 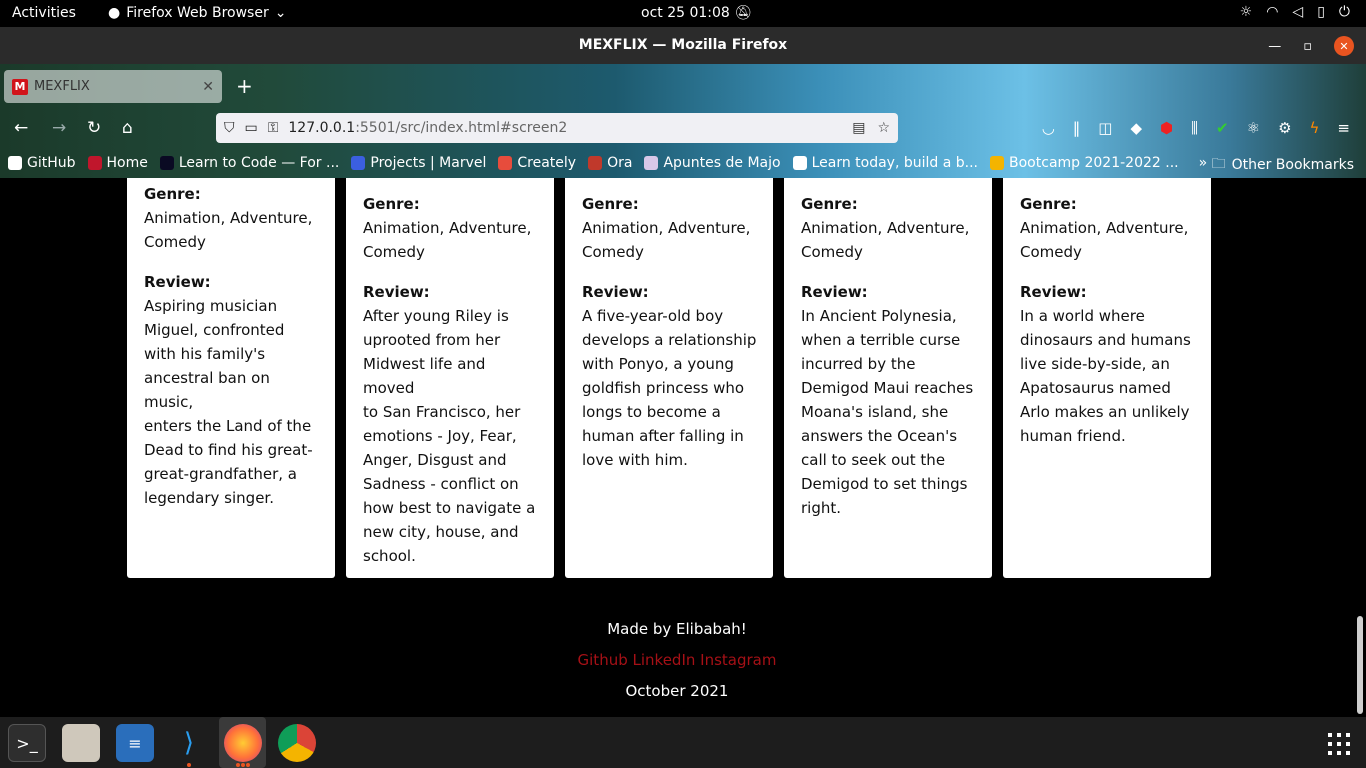 I want to click on url-path: :5501/src/index.html#screen2, so click(x=461, y=128).